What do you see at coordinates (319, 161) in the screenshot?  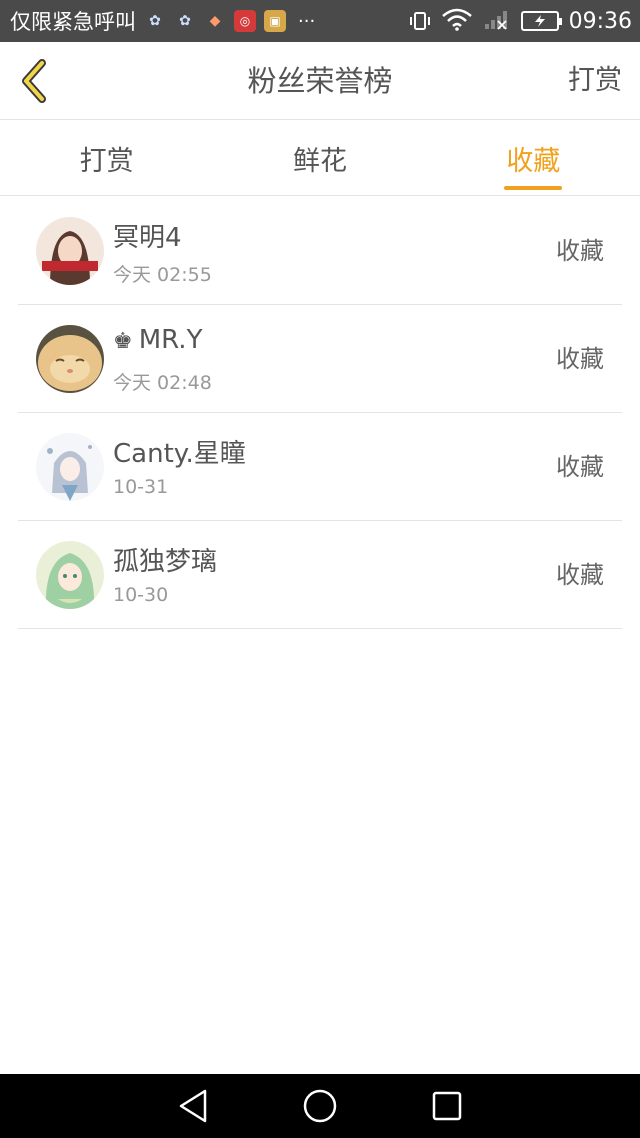 I see `tab-label: 鲜花` at bounding box center [319, 161].